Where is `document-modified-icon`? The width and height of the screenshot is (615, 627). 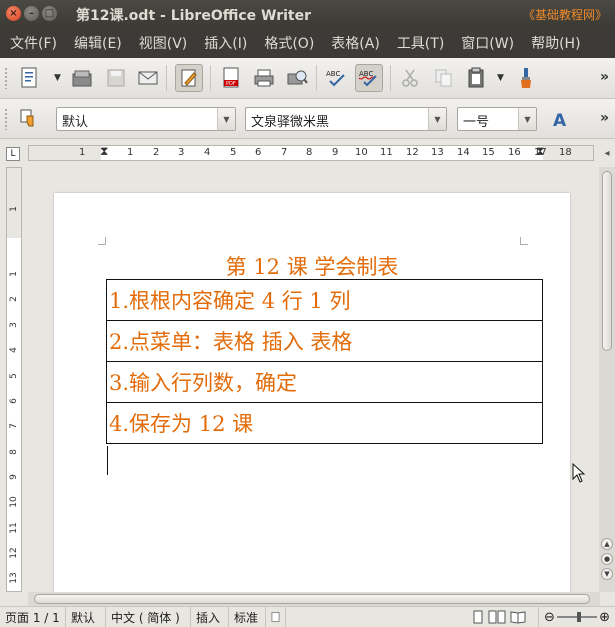
document-modified-icon is located at coordinates (276, 617).